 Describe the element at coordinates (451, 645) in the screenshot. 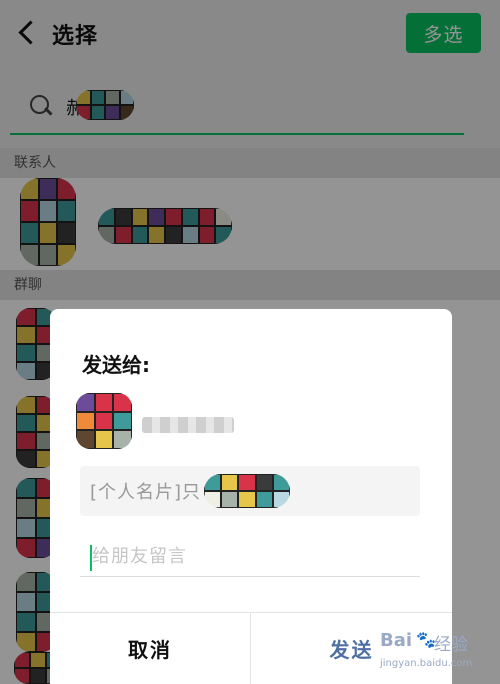

I see `watermark-brand-suffix: 经验` at that location.